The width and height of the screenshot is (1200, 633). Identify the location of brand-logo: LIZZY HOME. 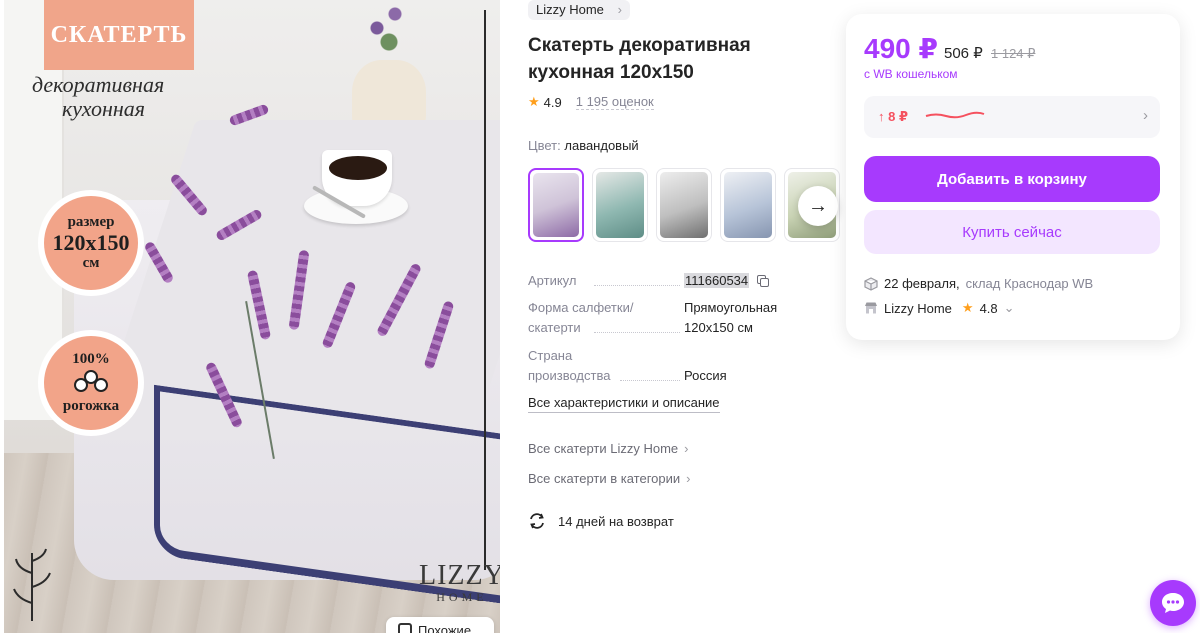
(459, 582).